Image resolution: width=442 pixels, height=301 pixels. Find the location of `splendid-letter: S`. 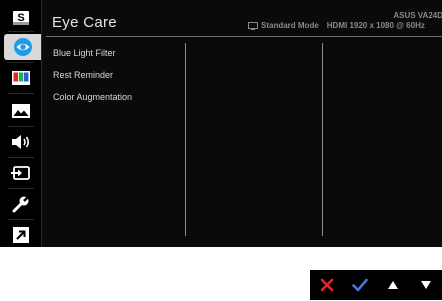

splendid-letter: S is located at coordinates (20, 18).